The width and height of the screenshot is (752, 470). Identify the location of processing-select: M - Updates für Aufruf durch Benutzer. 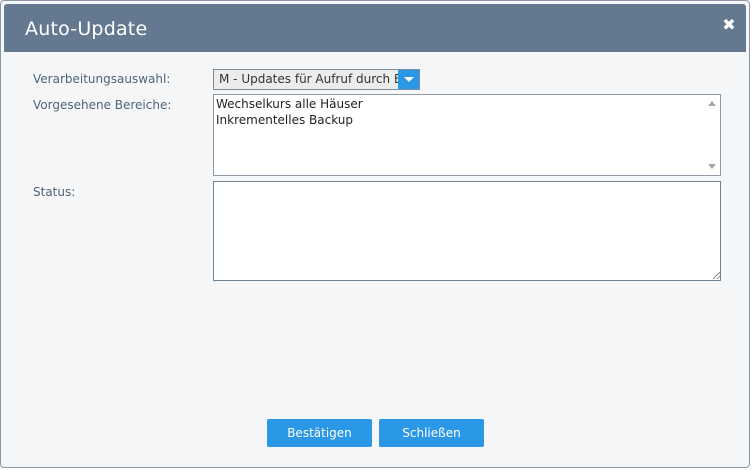
(316, 79).